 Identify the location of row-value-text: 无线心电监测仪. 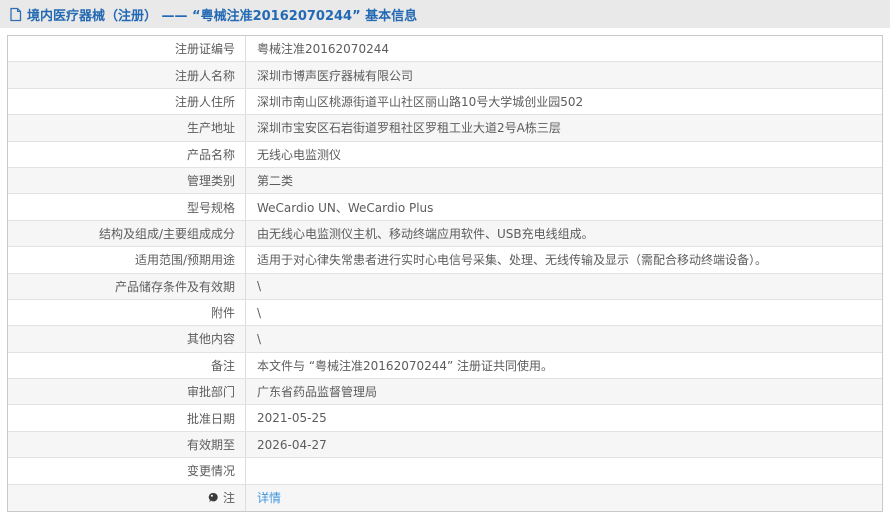
(299, 154).